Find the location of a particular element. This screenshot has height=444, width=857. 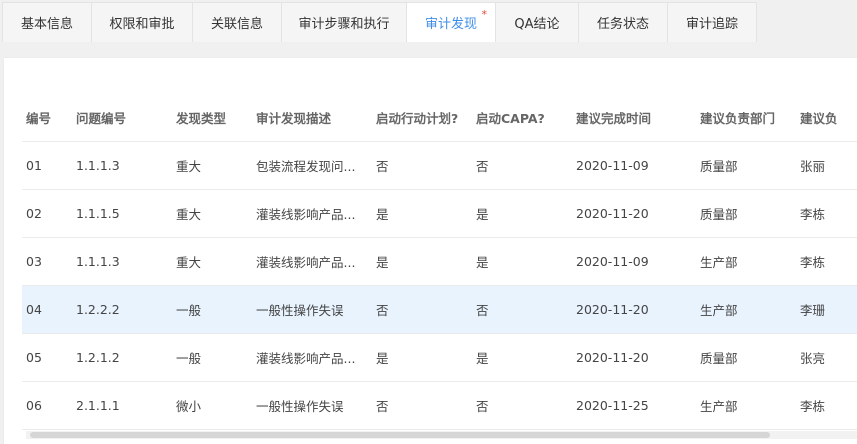

column-header-action-plan: 启动行动计划? is located at coordinates (417, 117).